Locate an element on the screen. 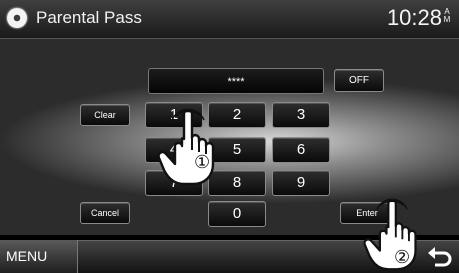  passcode-display: **** is located at coordinates (236, 81).